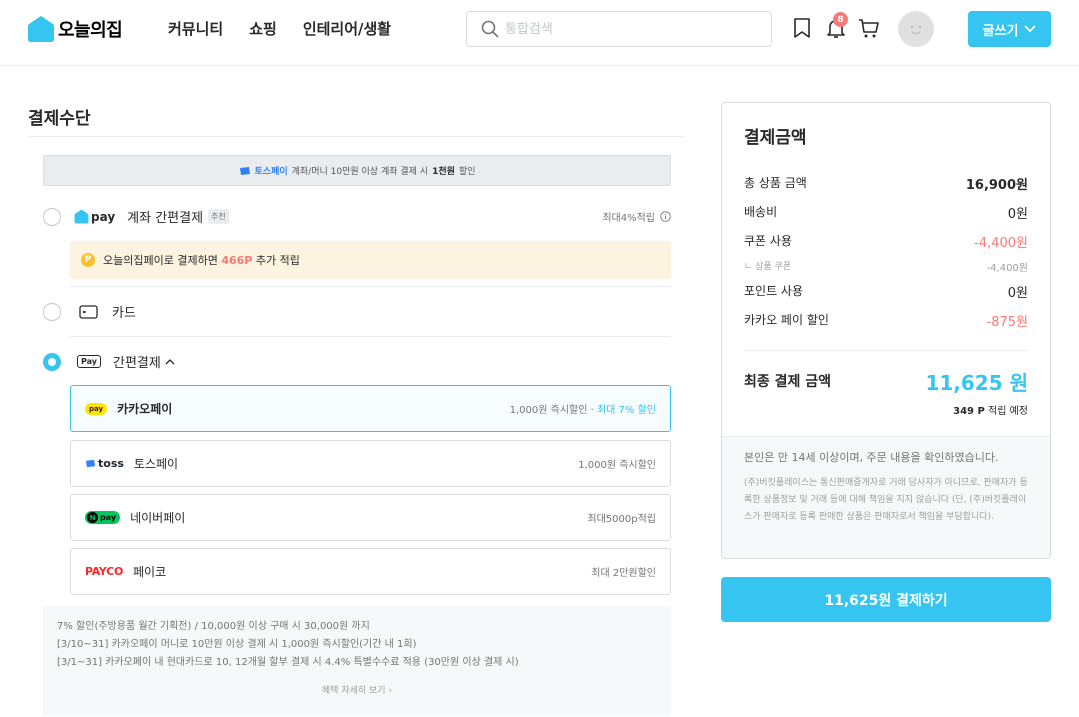 The height and width of the screenshot is (717, 1079). I want to click on ohpay-label: 계좌 간편결제, so click(165, 218).